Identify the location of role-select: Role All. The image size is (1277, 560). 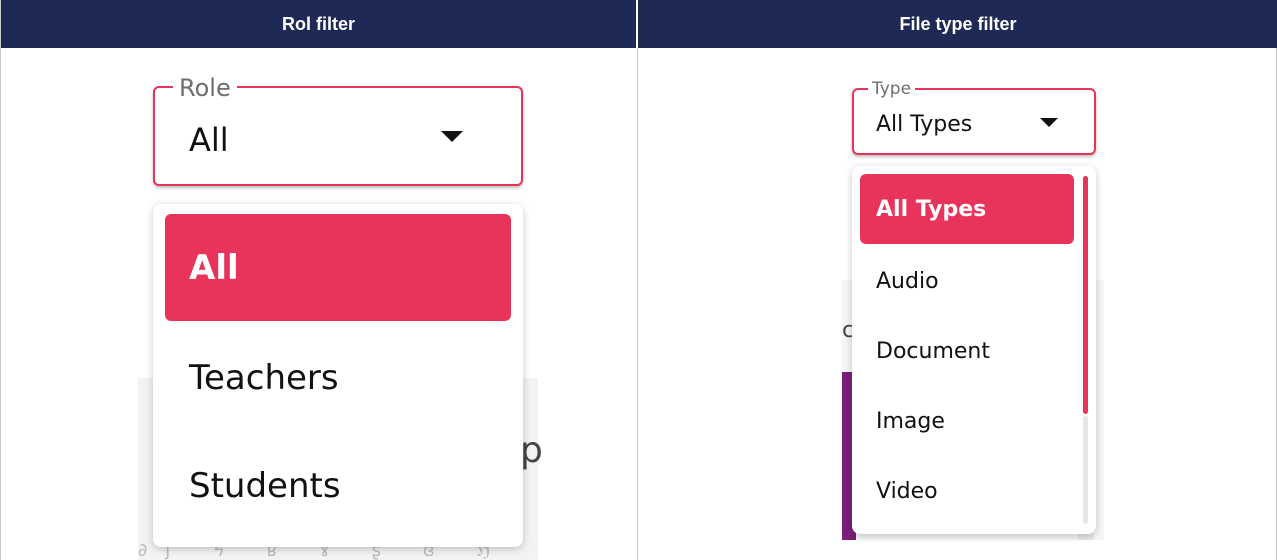
(338, 131).